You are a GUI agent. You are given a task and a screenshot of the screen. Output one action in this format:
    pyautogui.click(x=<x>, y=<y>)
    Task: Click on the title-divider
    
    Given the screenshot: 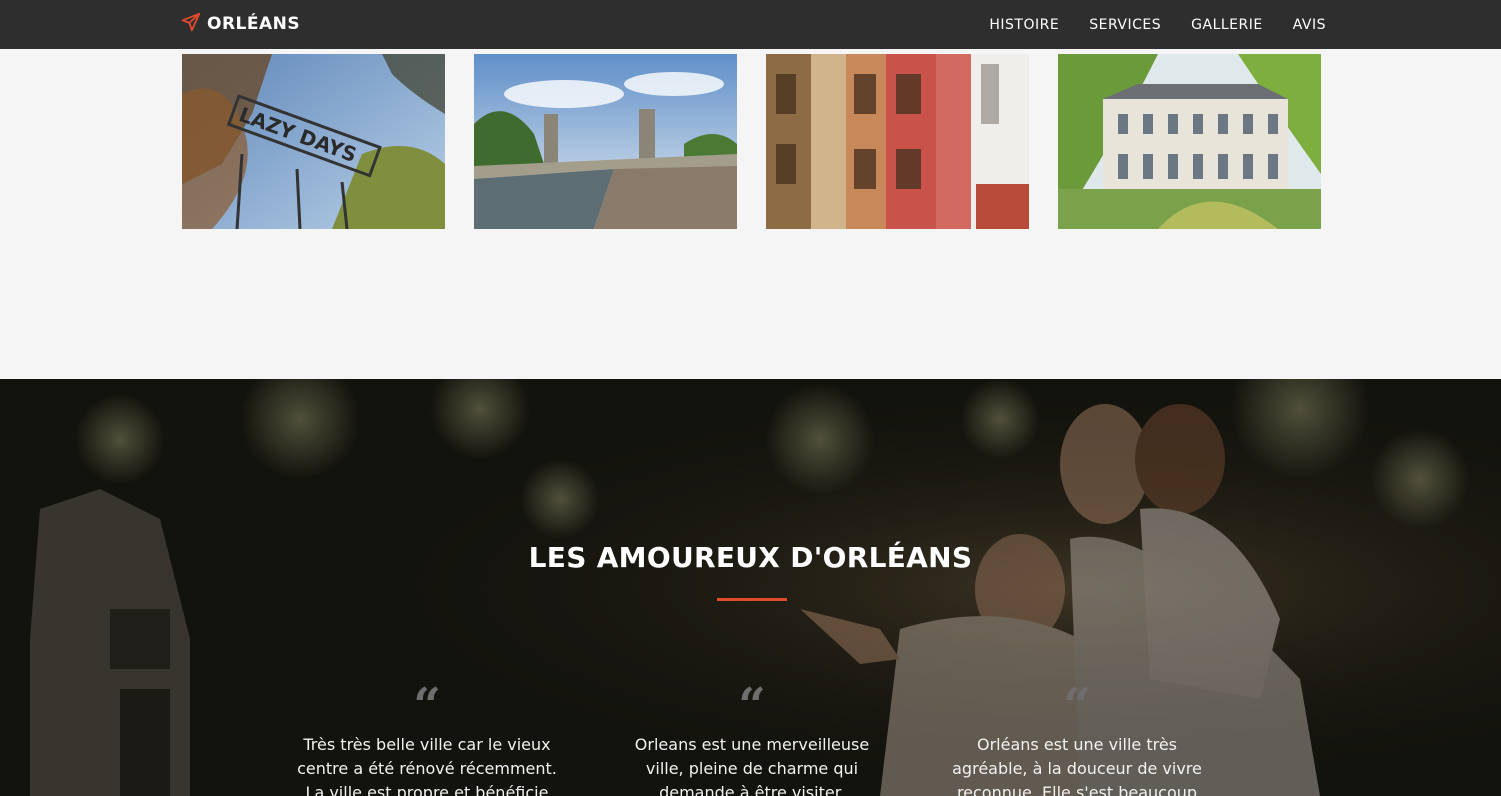 What is the action you would take?
    pyautogui.click(x=752, y=599)
    